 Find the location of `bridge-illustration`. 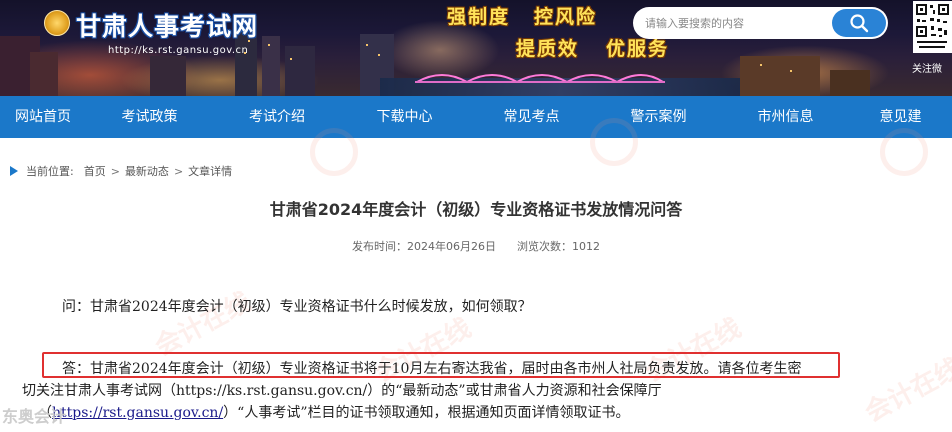

bridge-illustration is located at coordinates (540, 78).